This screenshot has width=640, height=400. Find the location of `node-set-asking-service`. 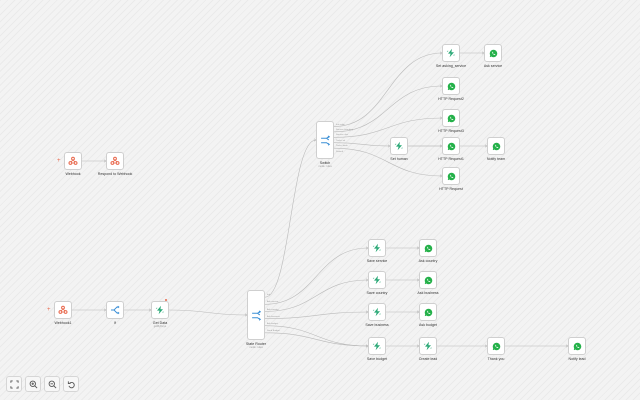

node-set-asking-service is located at coordinates (451, 53).